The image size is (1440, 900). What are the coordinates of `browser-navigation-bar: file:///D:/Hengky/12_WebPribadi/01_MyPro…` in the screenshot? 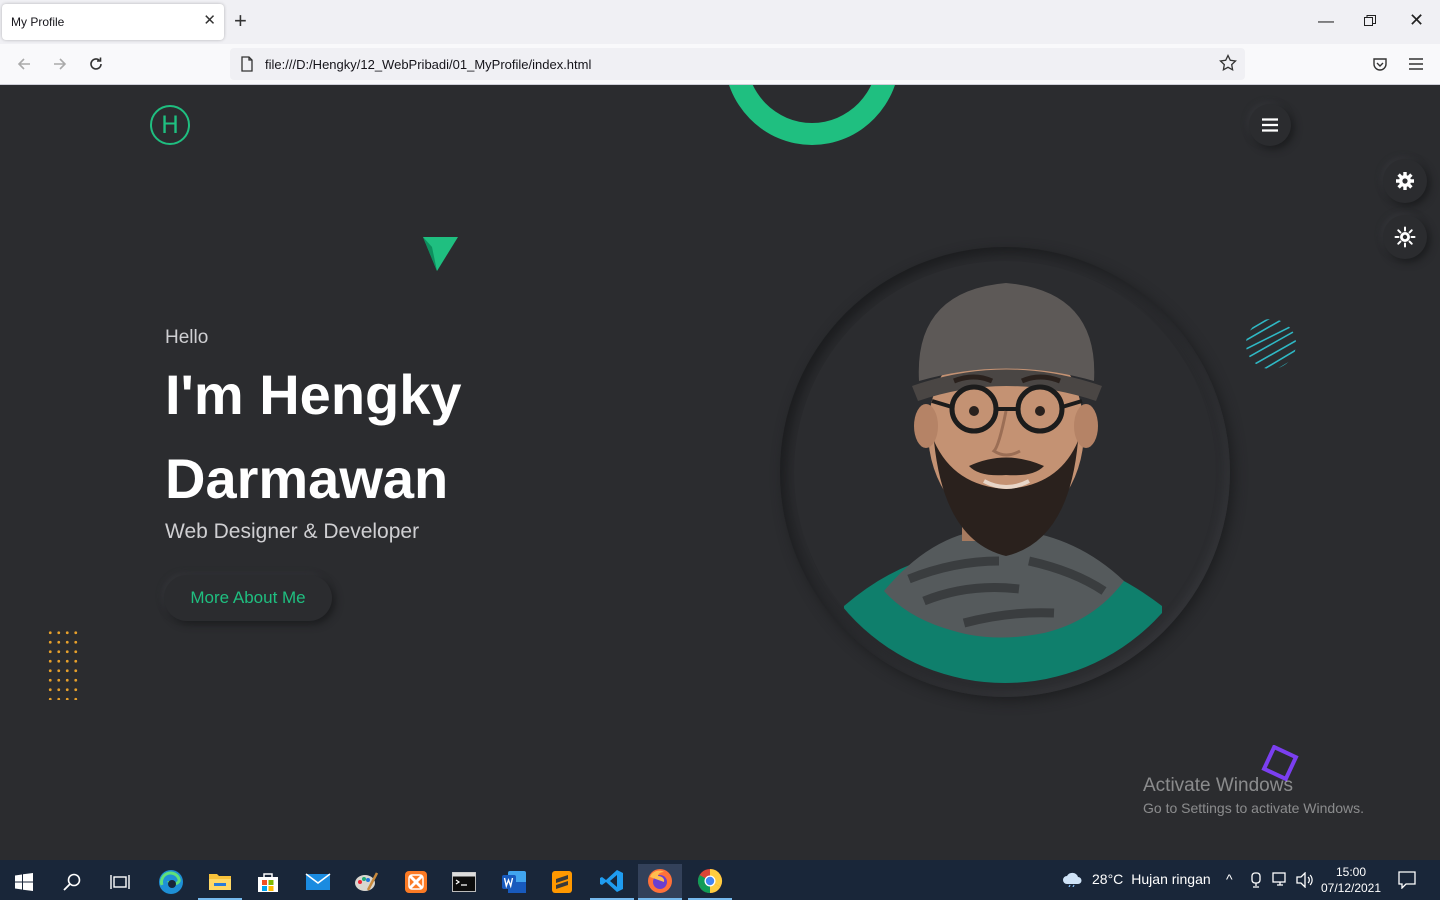 It's located at (720, 64).